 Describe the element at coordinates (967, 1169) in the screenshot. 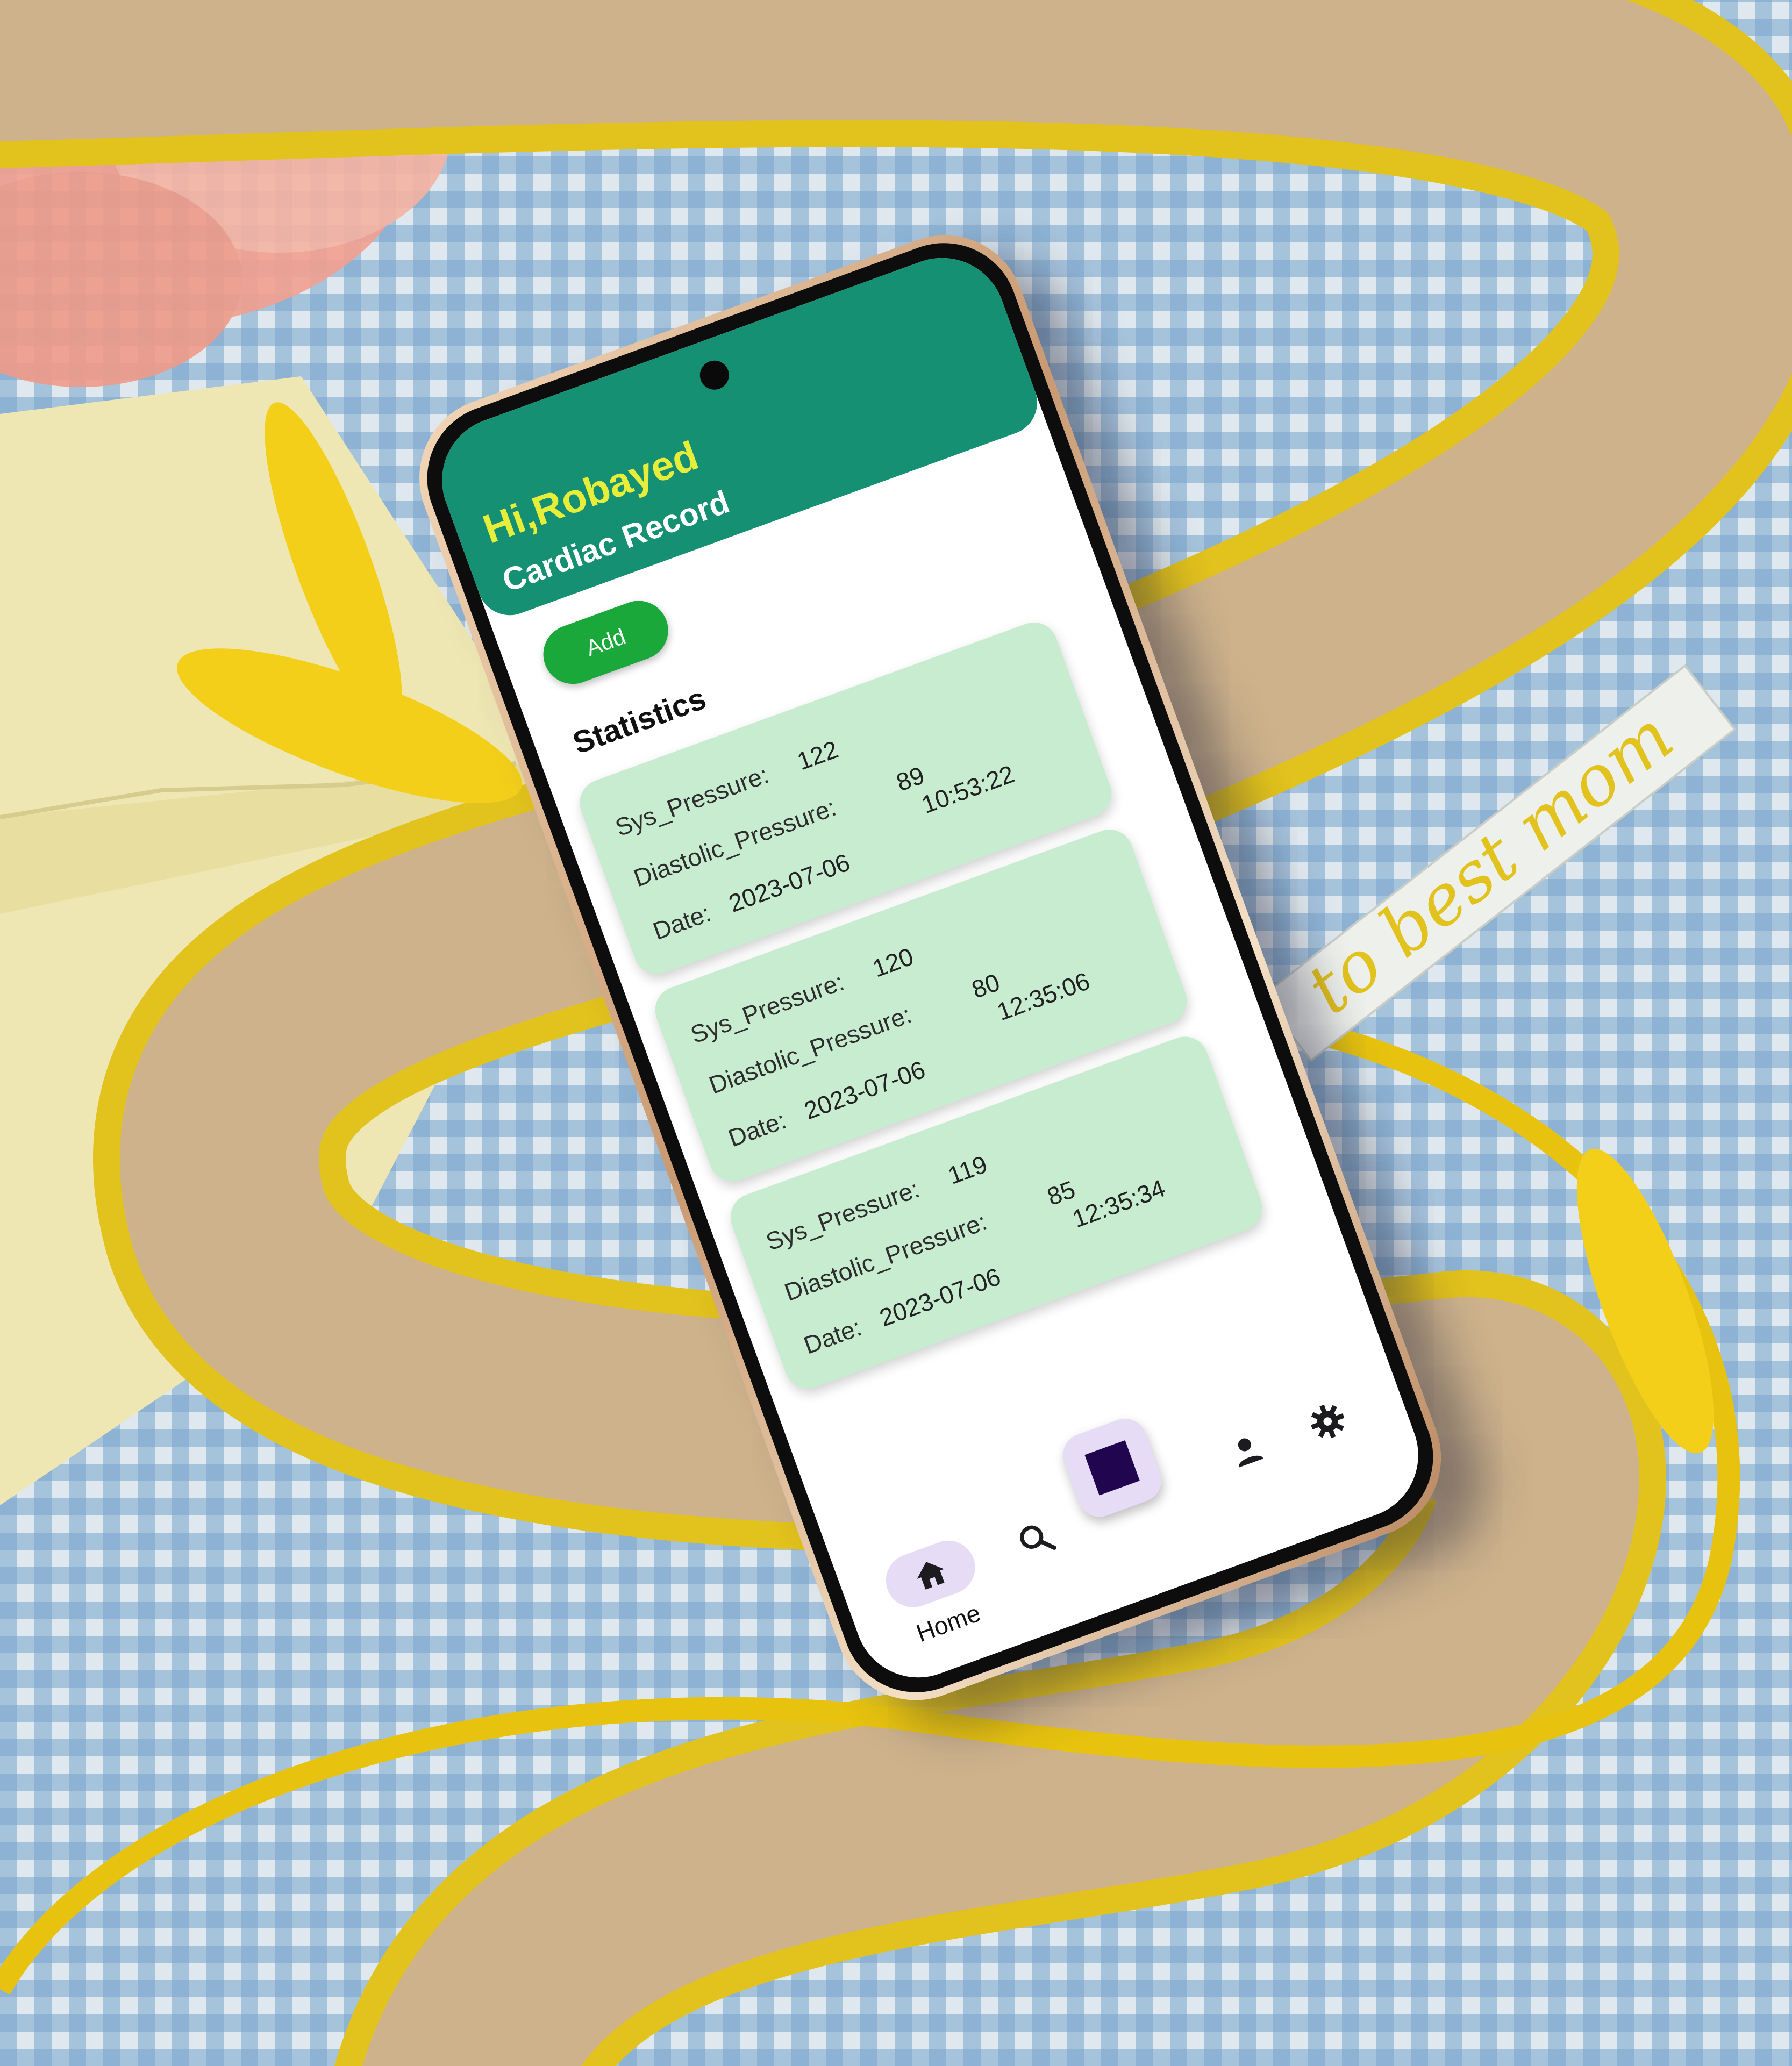

I see `sys-pressure-value: 119` at that location.